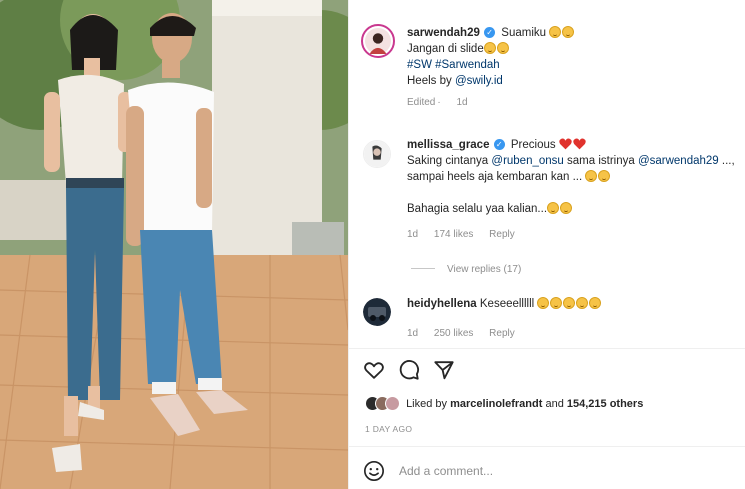 The width and height of the screenshot is (745, 489). What do you see at coordinates (491, 65) in the screenshot?
I see `caption-hashtags: #SW #Sarwendah` at bounding box center [491, 65].